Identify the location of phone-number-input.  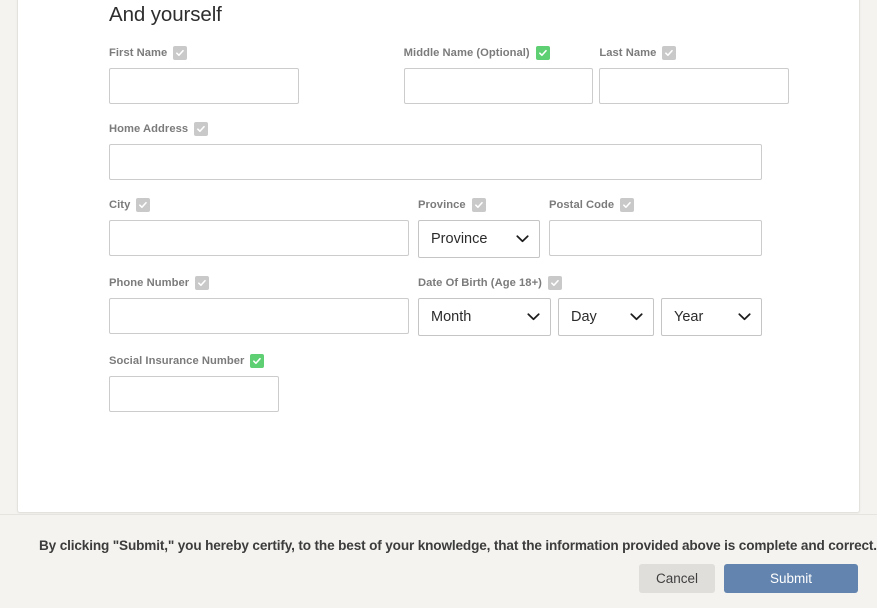
(259, 316).